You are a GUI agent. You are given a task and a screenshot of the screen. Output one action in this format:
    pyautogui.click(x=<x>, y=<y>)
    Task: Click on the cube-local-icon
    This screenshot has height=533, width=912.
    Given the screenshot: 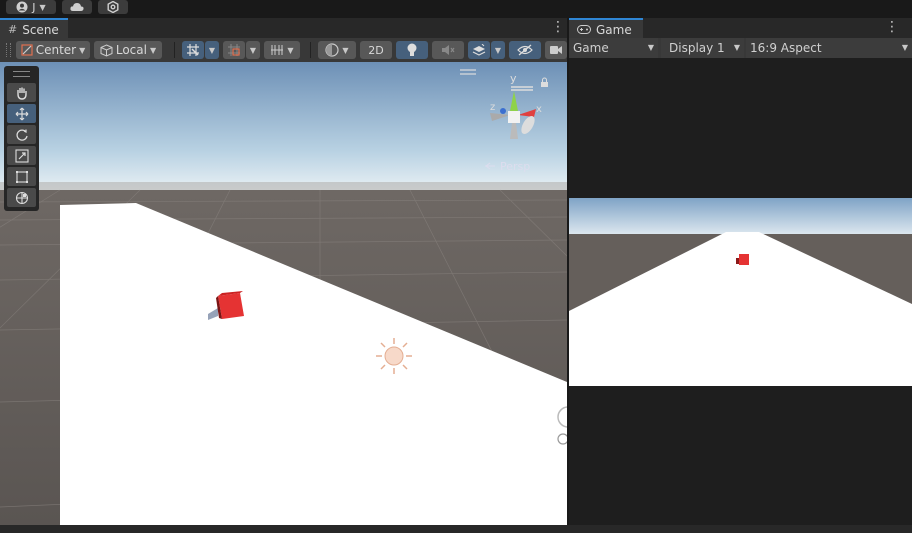 What is the action you would take?
    pyautogui.click(x=106, y=50)
    